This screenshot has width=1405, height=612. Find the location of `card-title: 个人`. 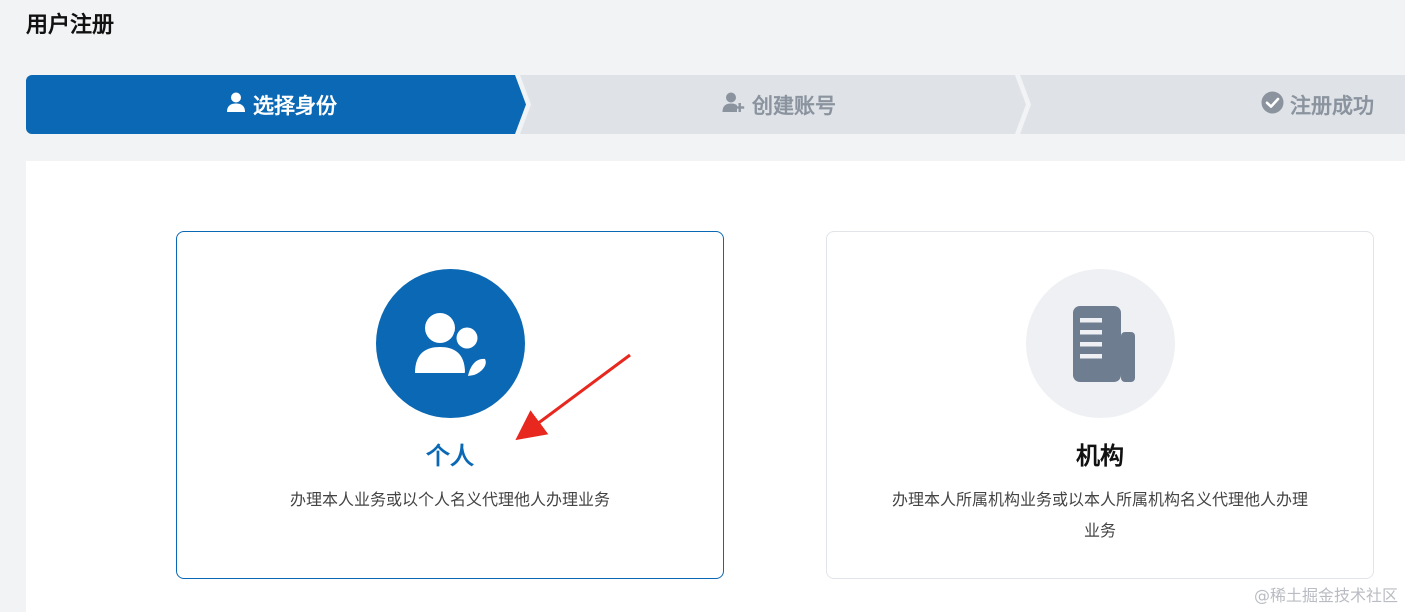

card-title: 个人 is located at coordinates (450, 456).